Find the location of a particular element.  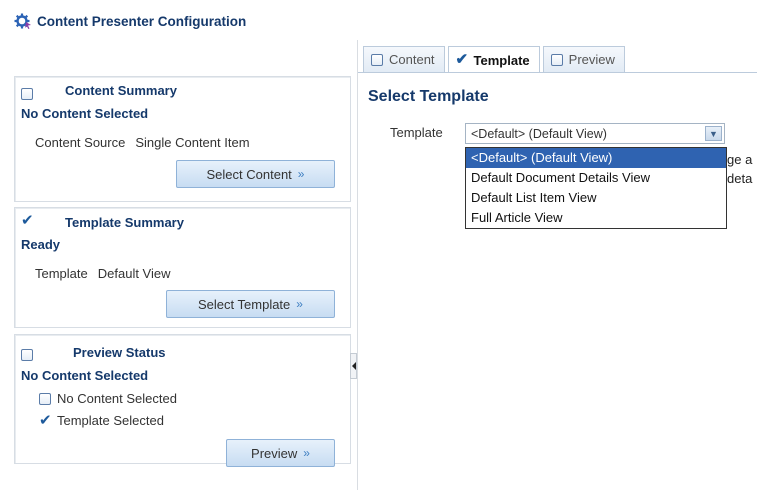

template-value: Default View is located at coordinates (134, 273).